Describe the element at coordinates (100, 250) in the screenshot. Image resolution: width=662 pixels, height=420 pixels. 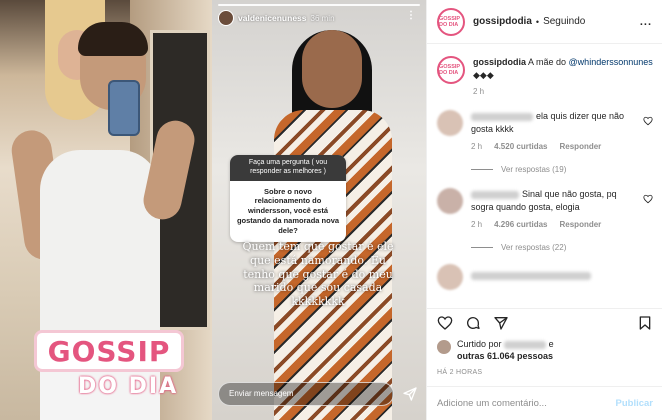
I see `man-tank-top` at that location.